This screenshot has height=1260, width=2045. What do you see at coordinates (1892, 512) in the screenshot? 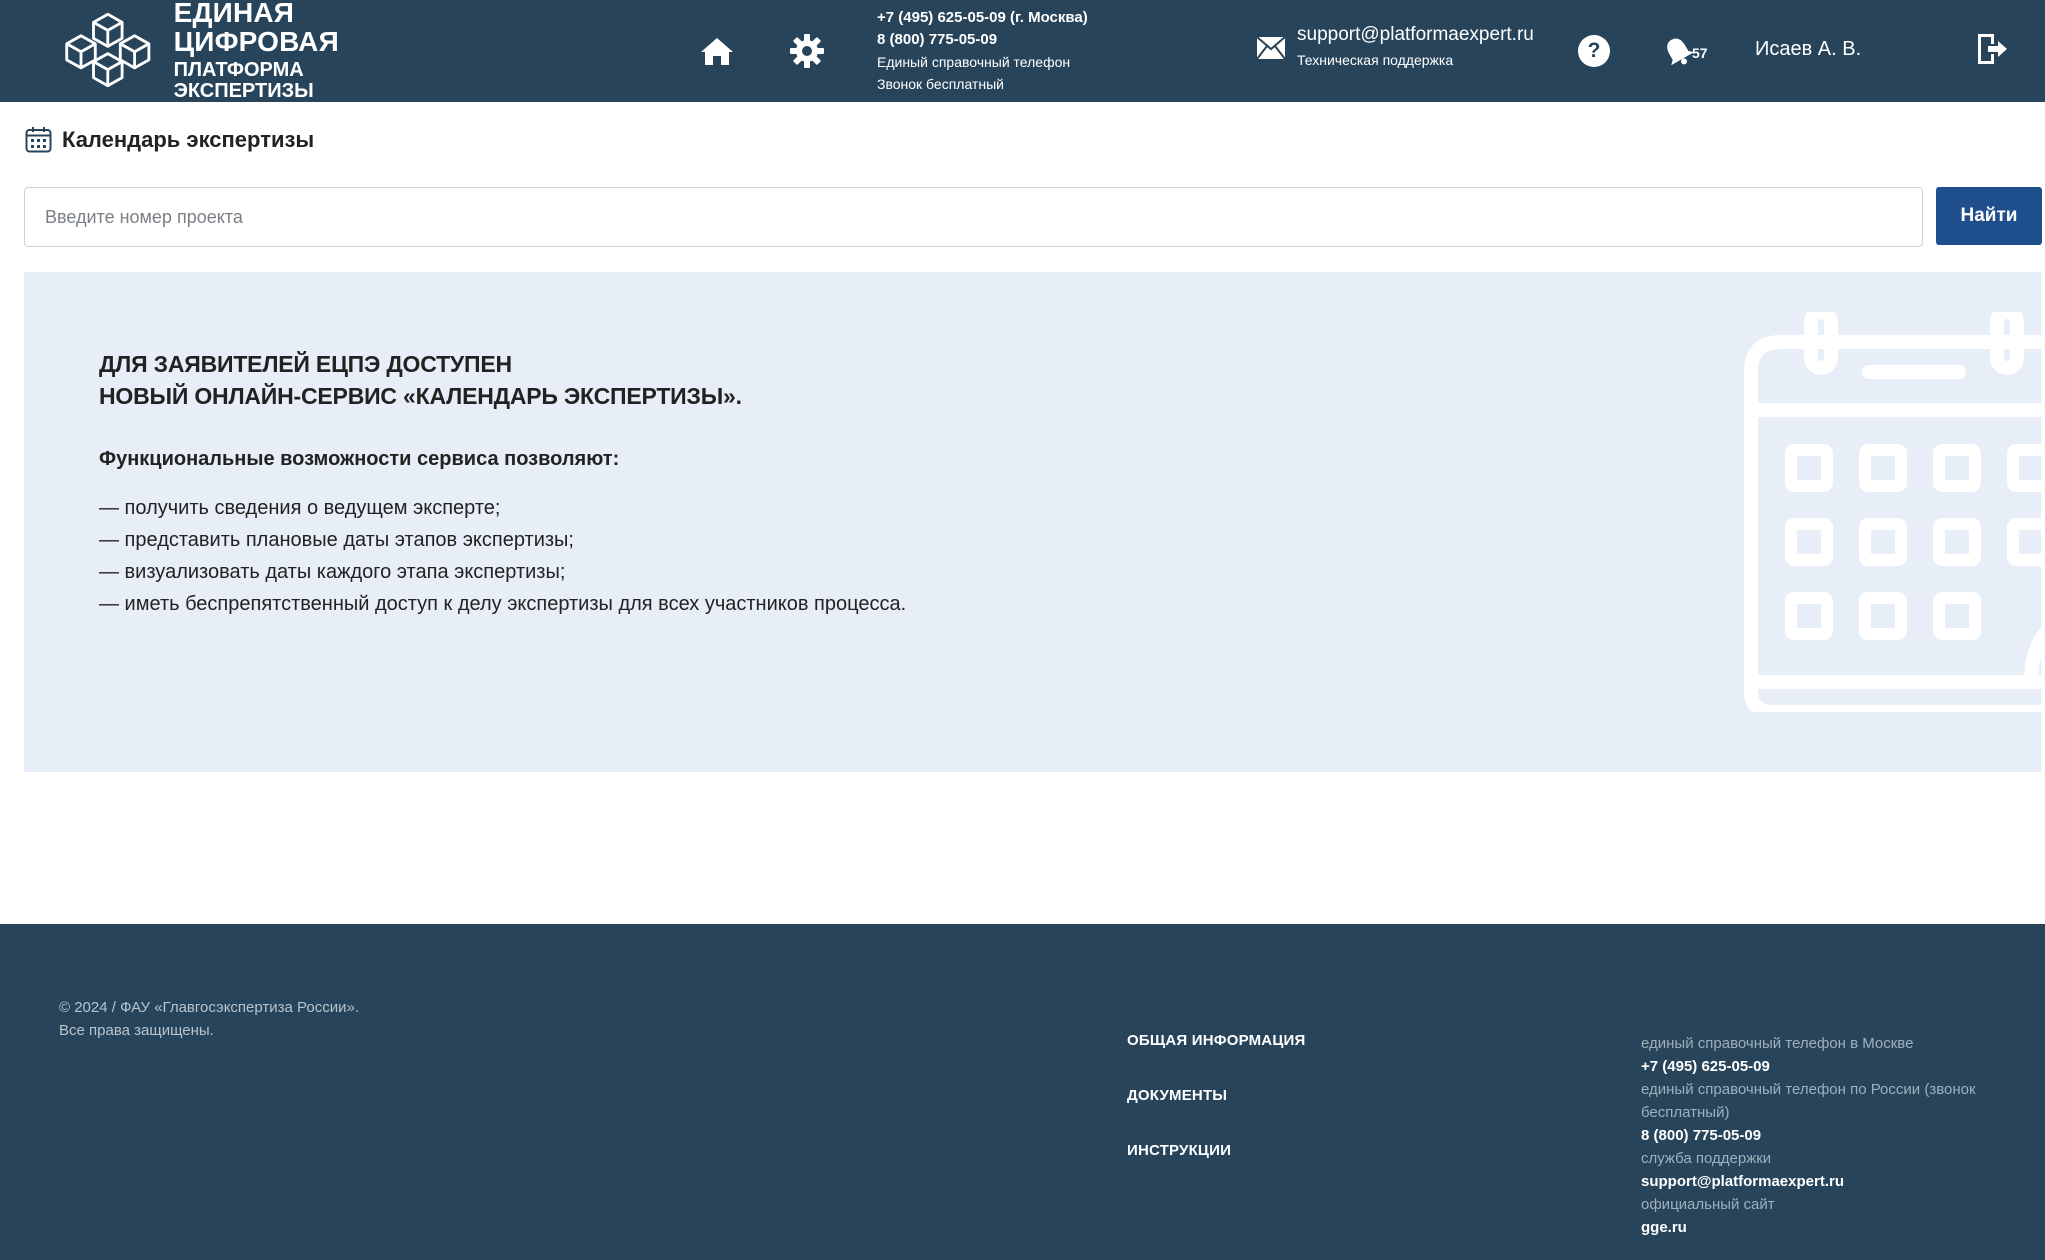
I see `calendar-illustration-icon` at bounding box center [1892, 512].